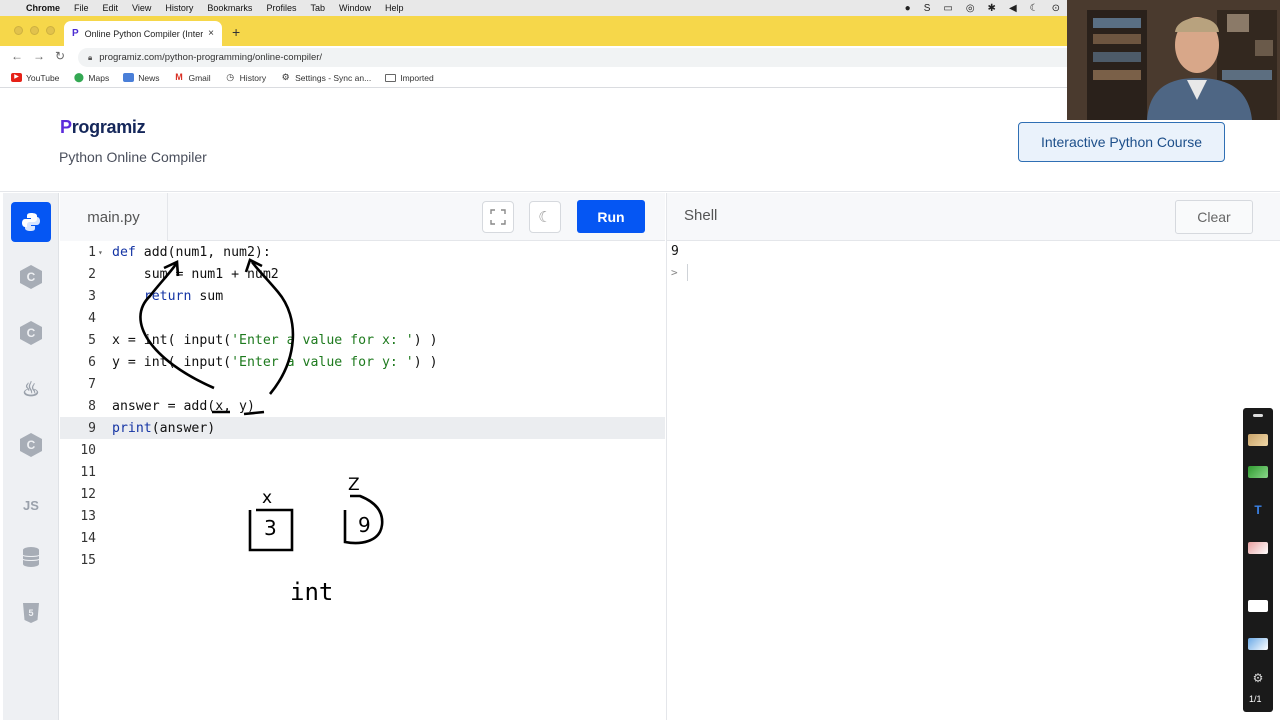  I want to click on line-number: 8, so click(92, 406).